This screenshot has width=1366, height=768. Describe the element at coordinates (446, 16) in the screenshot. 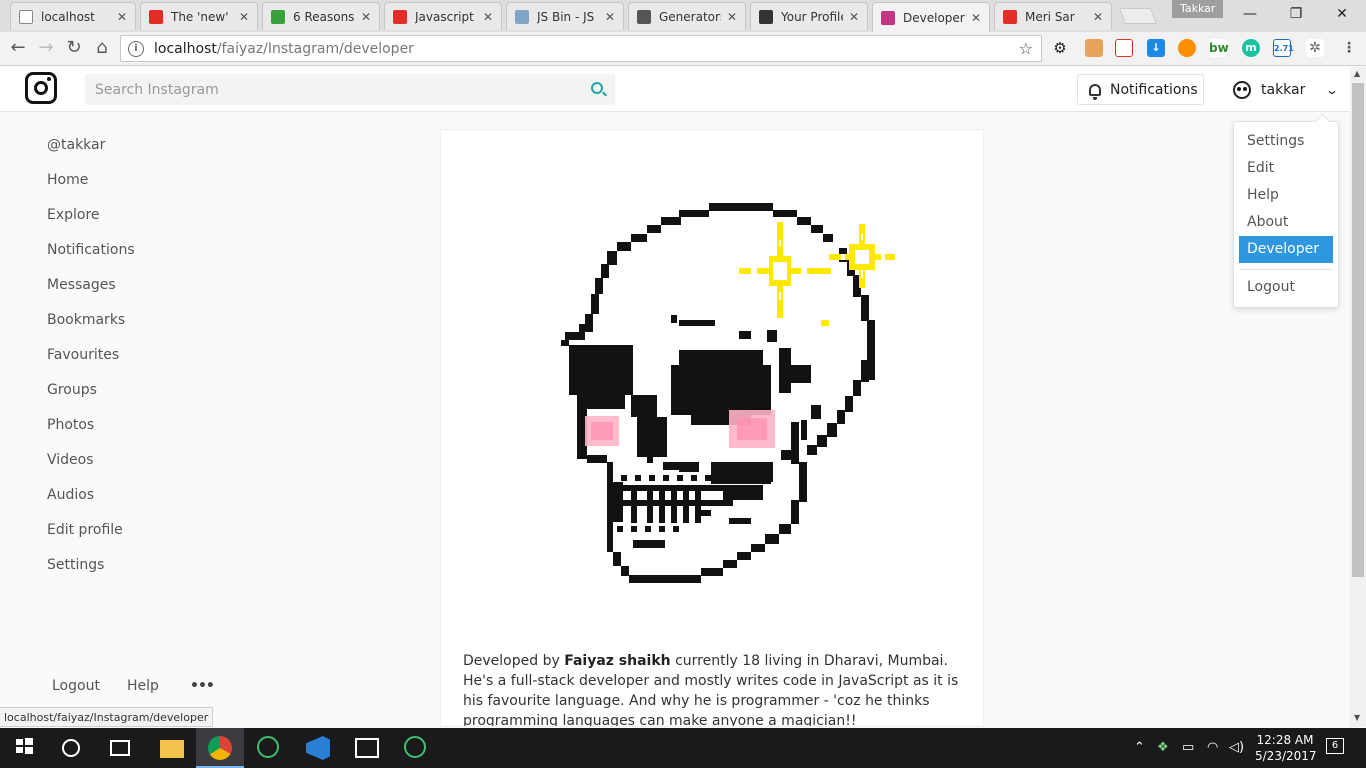

I see `tab-label: Javascript E` at that location.